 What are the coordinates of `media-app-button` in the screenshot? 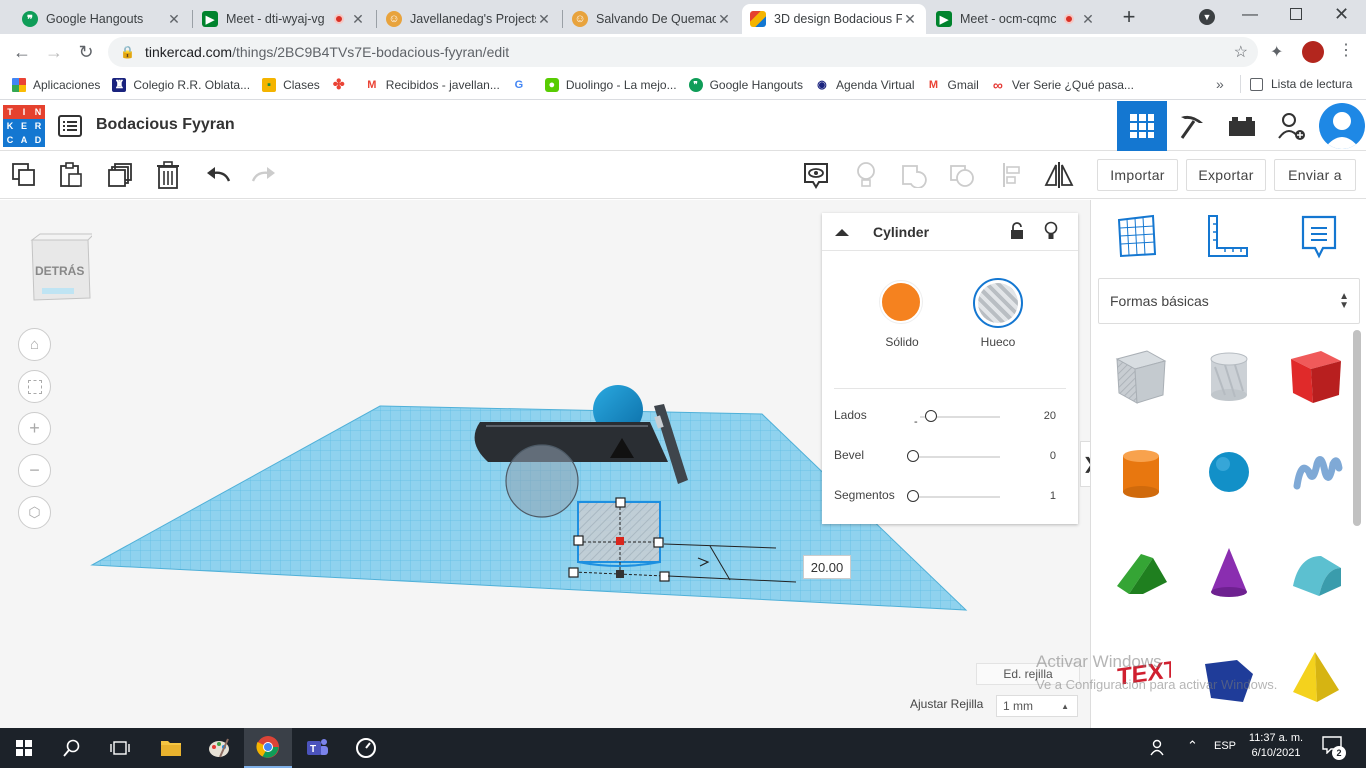 It's located at (366, 748).